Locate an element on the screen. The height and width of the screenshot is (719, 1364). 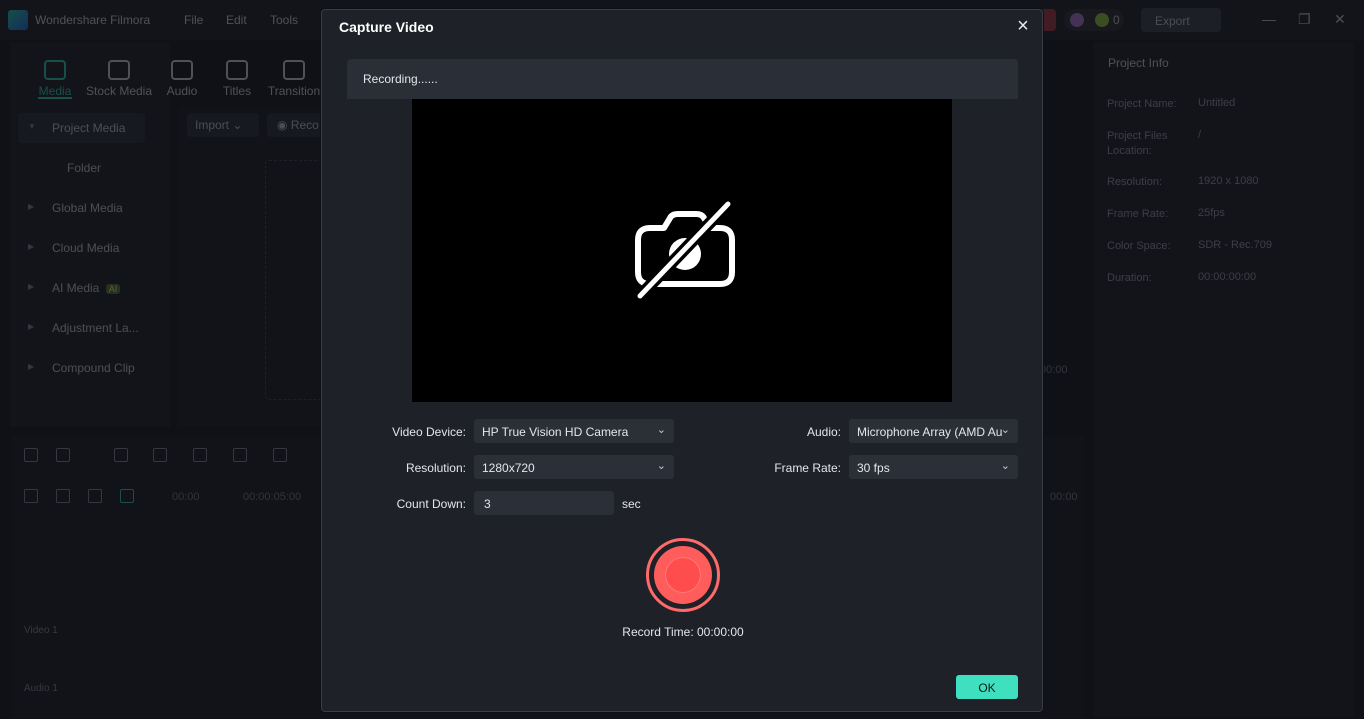
media-drop-zone is located at coordinates (295, 280).